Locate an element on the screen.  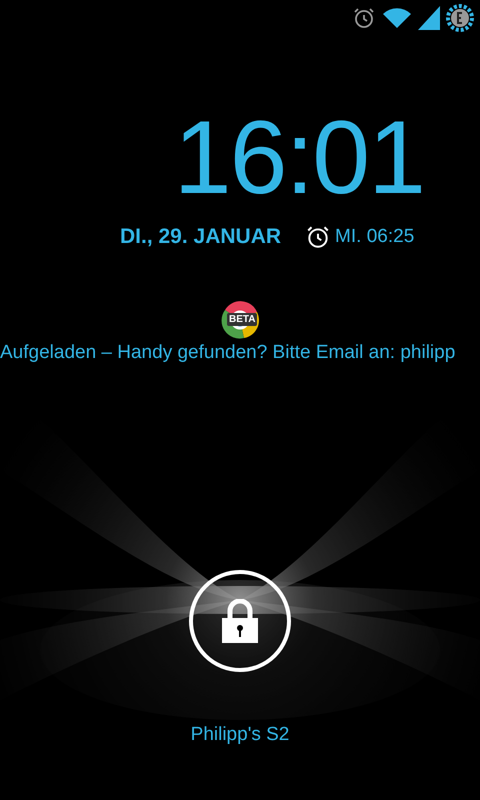
gear-icon is located at coordinates (460, 18).